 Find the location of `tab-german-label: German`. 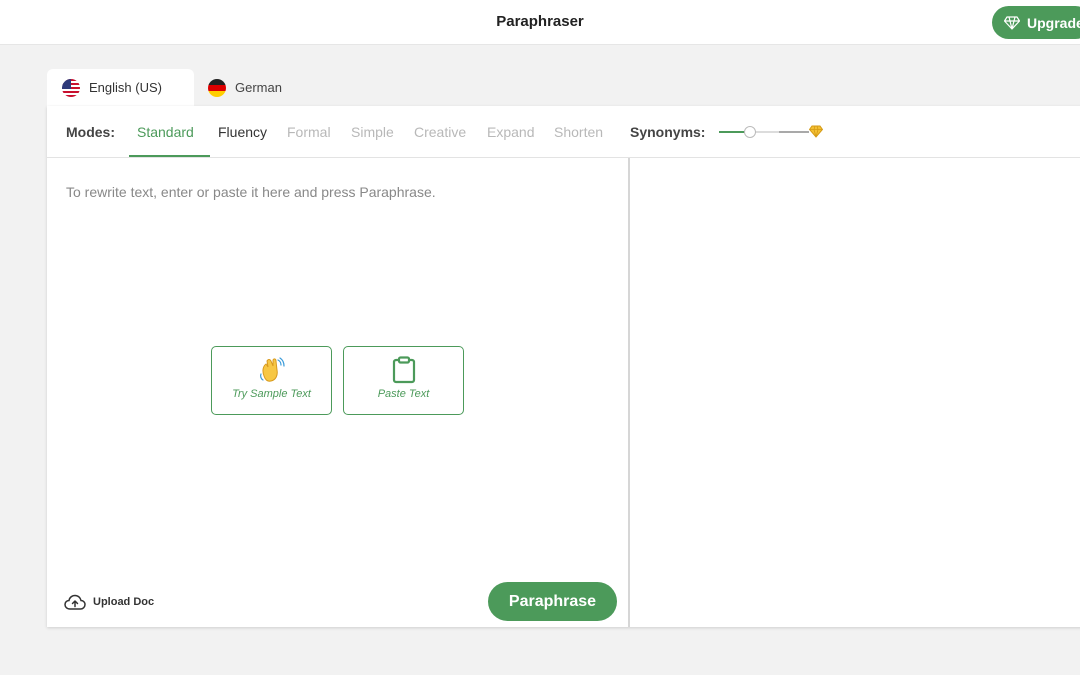

tab-german-label: German is located at coordinates (258, 87).